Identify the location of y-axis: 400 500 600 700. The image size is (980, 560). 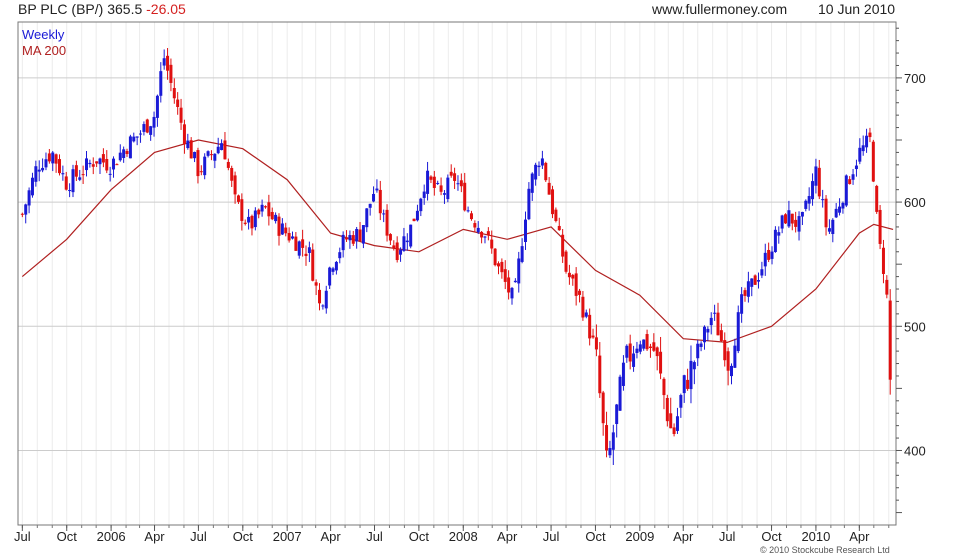
(911, 270).